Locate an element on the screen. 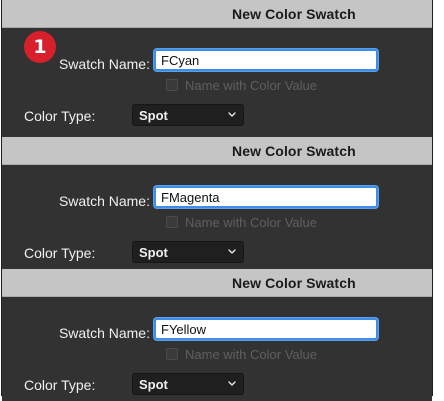 The width and height of the screenshot is (444, 401). swatch-name-input: FCyan is located at coordinates (266, 60).